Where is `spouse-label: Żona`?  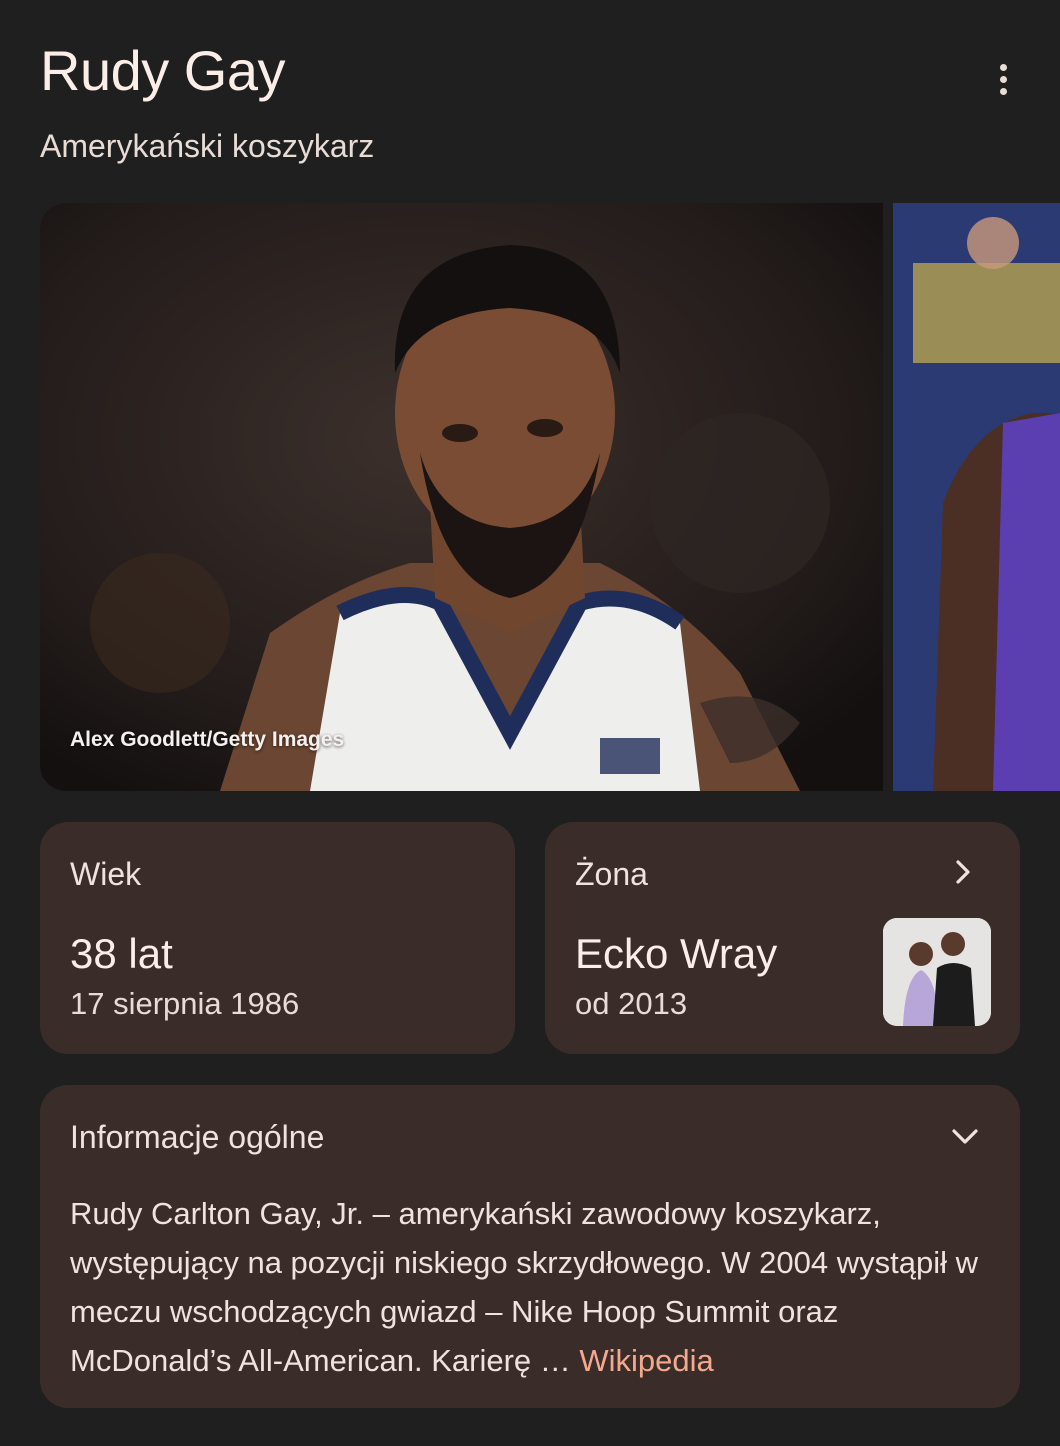
spouse-label: Żona is located at coordinates (611, 874).